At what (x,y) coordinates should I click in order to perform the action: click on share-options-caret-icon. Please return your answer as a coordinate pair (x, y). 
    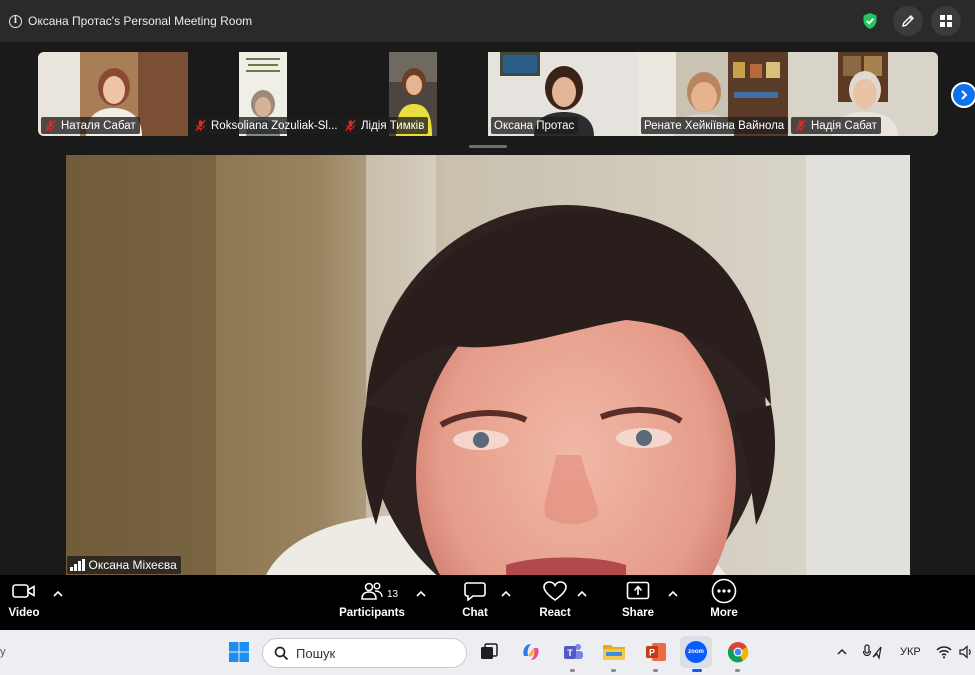
    Looking at the image, I should click on (673, 594).